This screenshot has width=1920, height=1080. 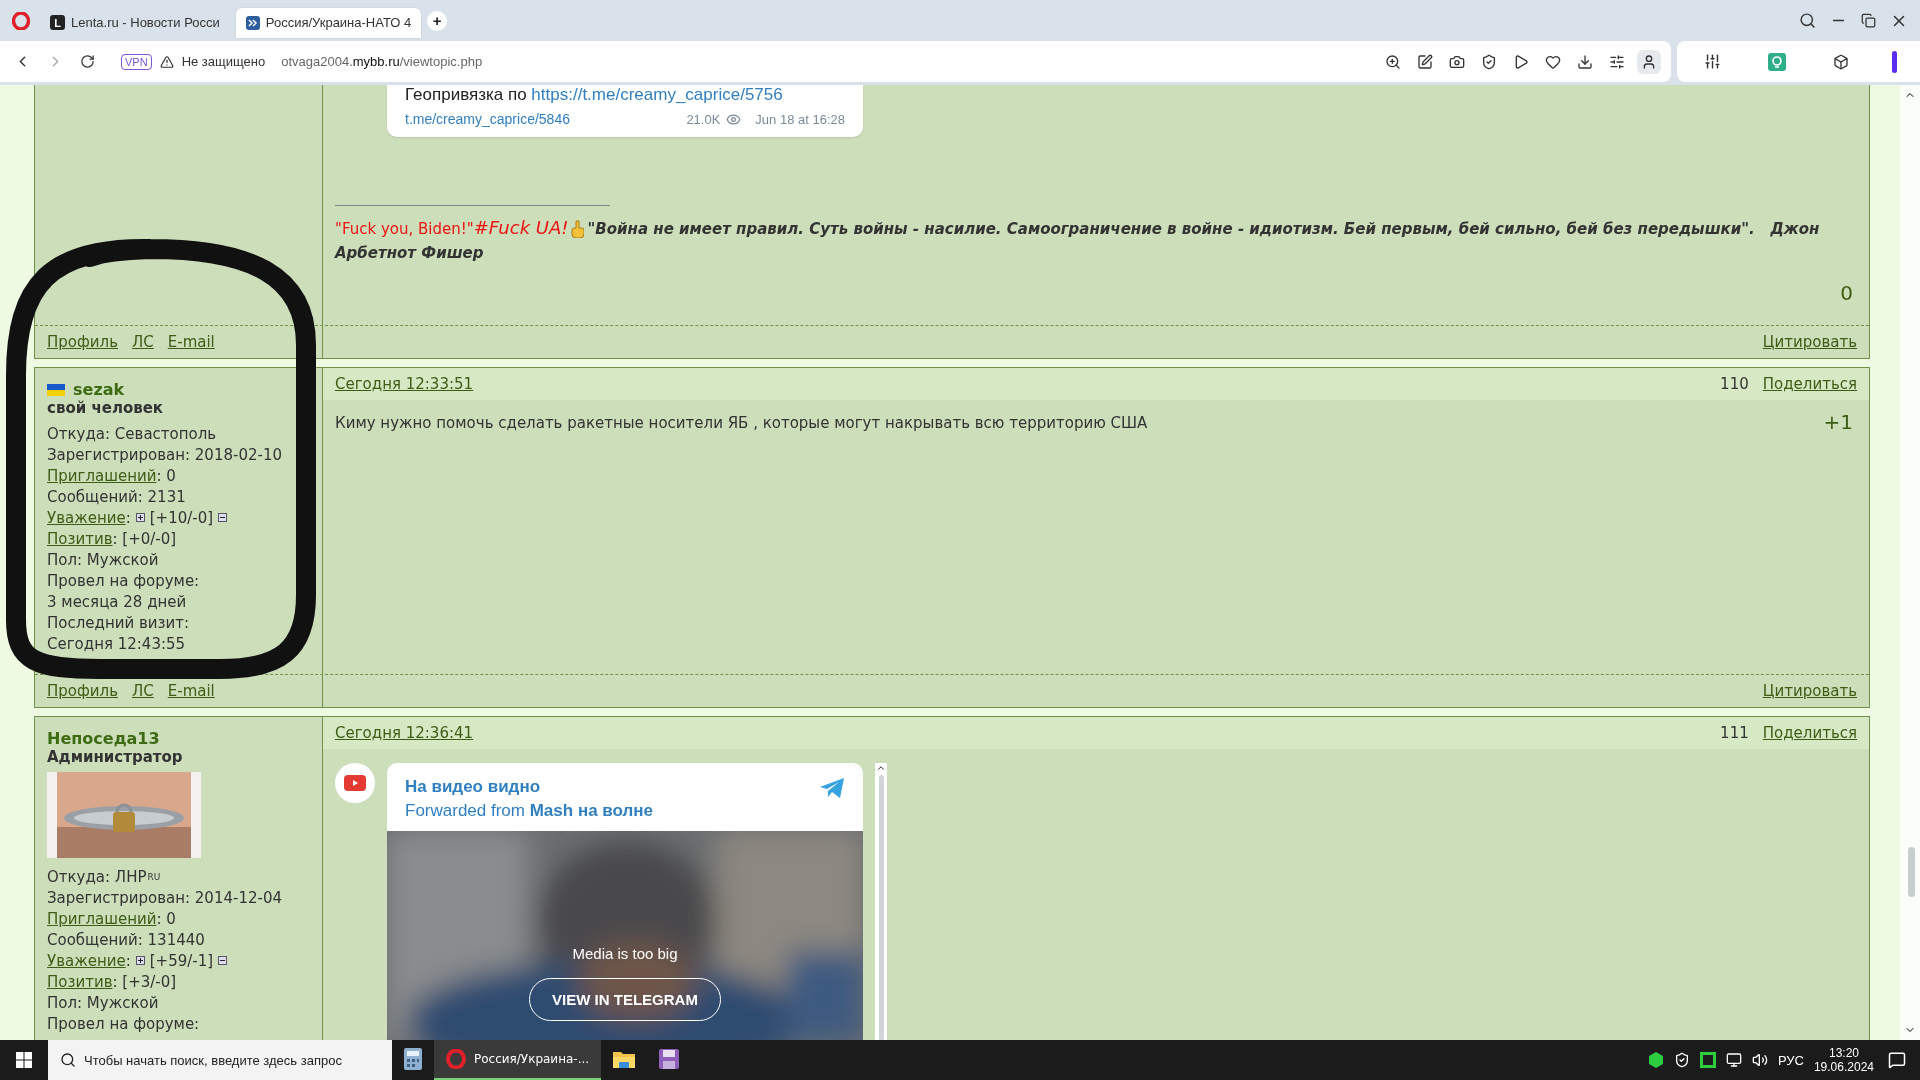 I want to click on profile-icon, so click(x=1649, y=61).